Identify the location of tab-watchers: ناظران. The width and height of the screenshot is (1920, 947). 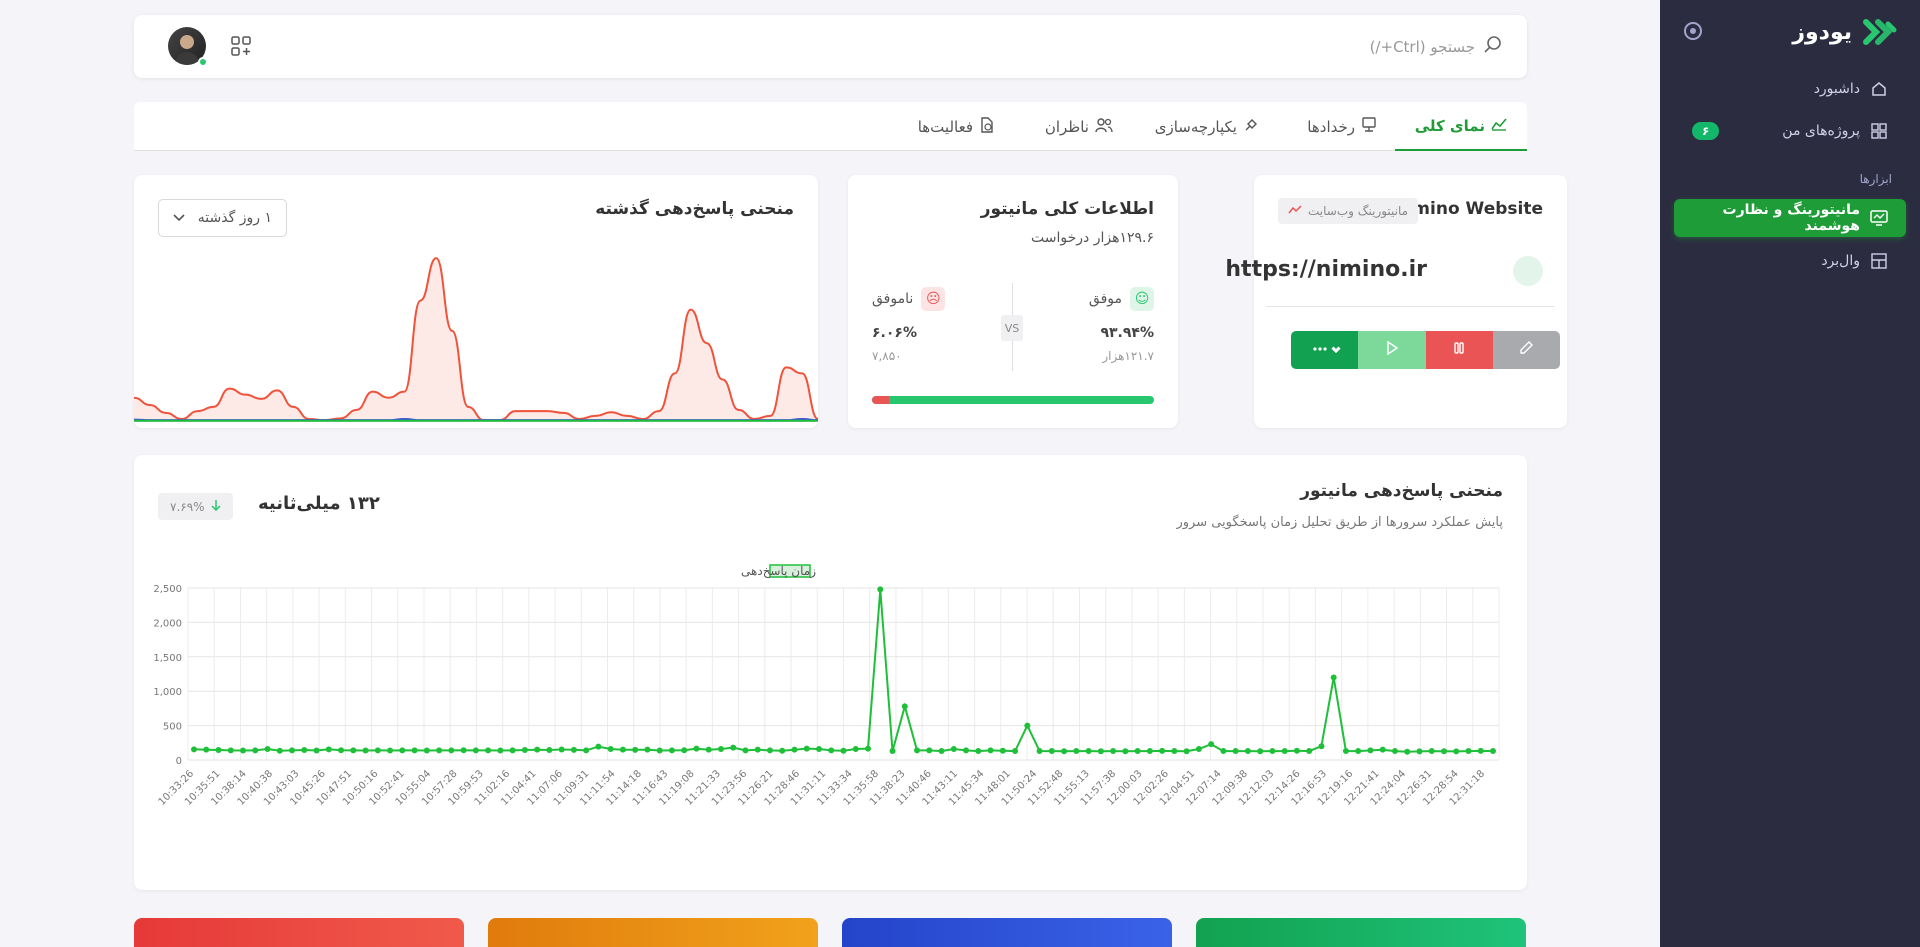
(1079, 126).